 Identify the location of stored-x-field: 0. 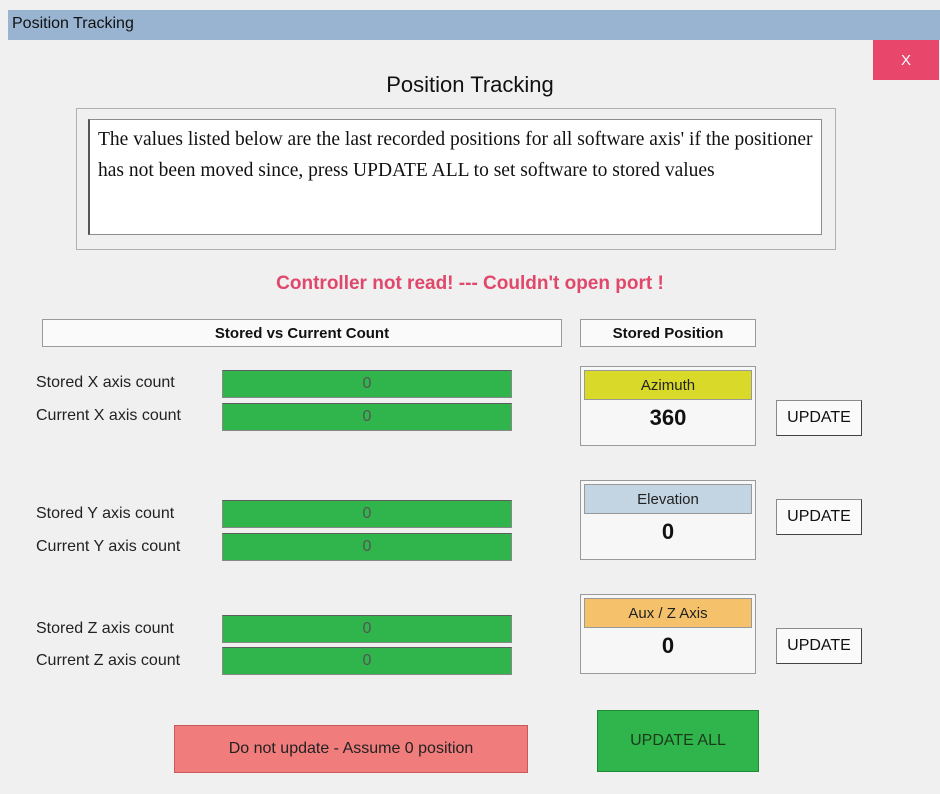
(367, 384).